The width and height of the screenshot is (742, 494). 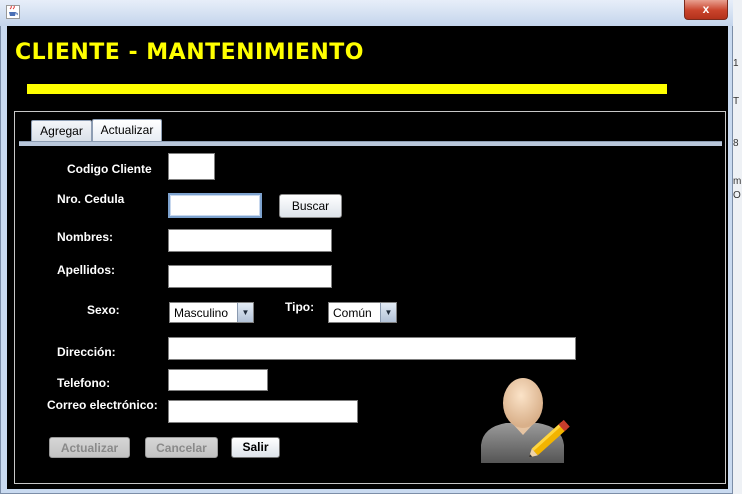 What do you see at coordinates (127, 130) in the screenshot?
I see `tab-actualizar: Actualizar` at bounding box center [127, 130].